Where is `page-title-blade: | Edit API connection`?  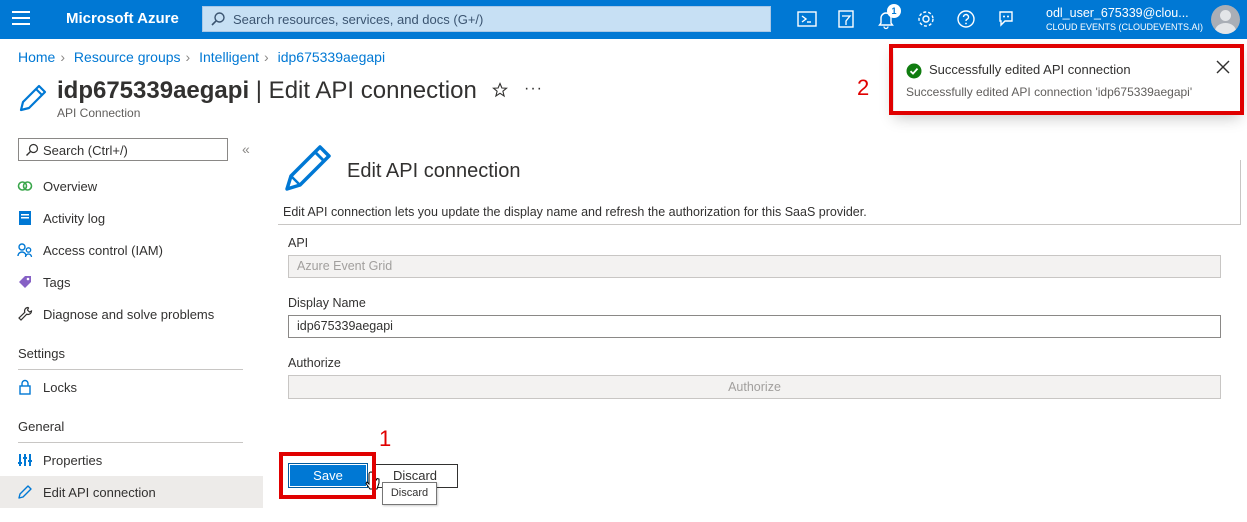
page-title-blade: | Edit API connection is located at coordinates (363, 90).